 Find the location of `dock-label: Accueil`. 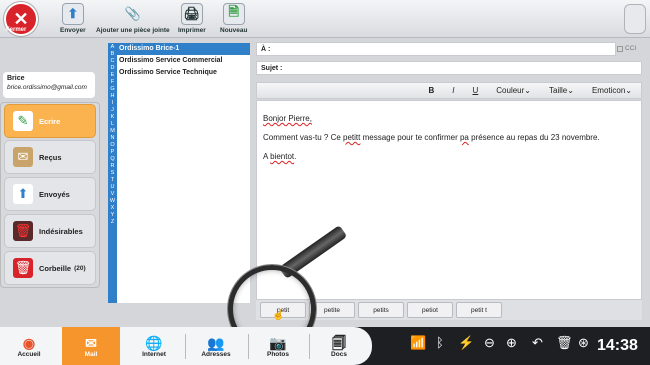

dock-label: Accueil is located at coordinates (29, 354).